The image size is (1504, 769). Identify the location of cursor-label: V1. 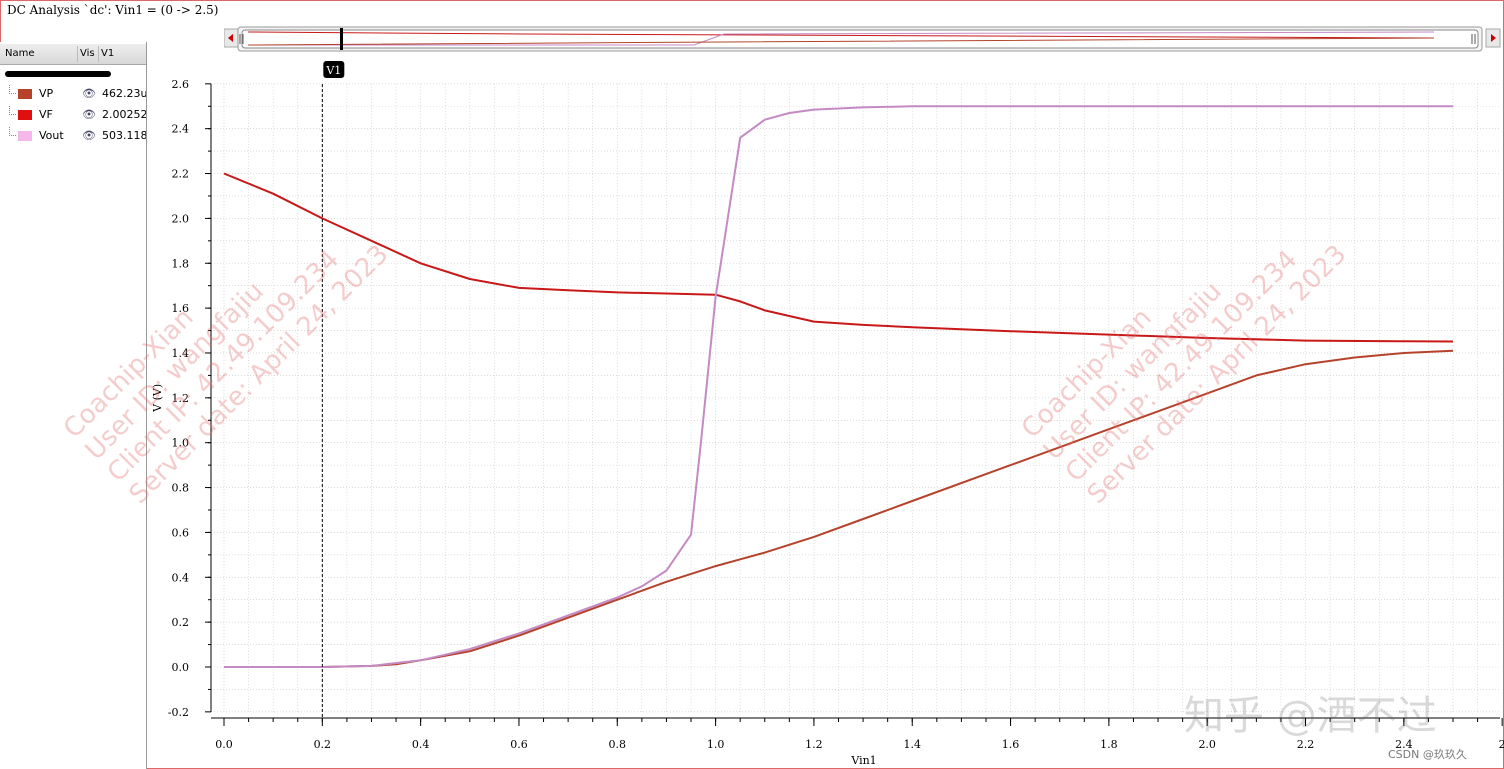
(333, 70).